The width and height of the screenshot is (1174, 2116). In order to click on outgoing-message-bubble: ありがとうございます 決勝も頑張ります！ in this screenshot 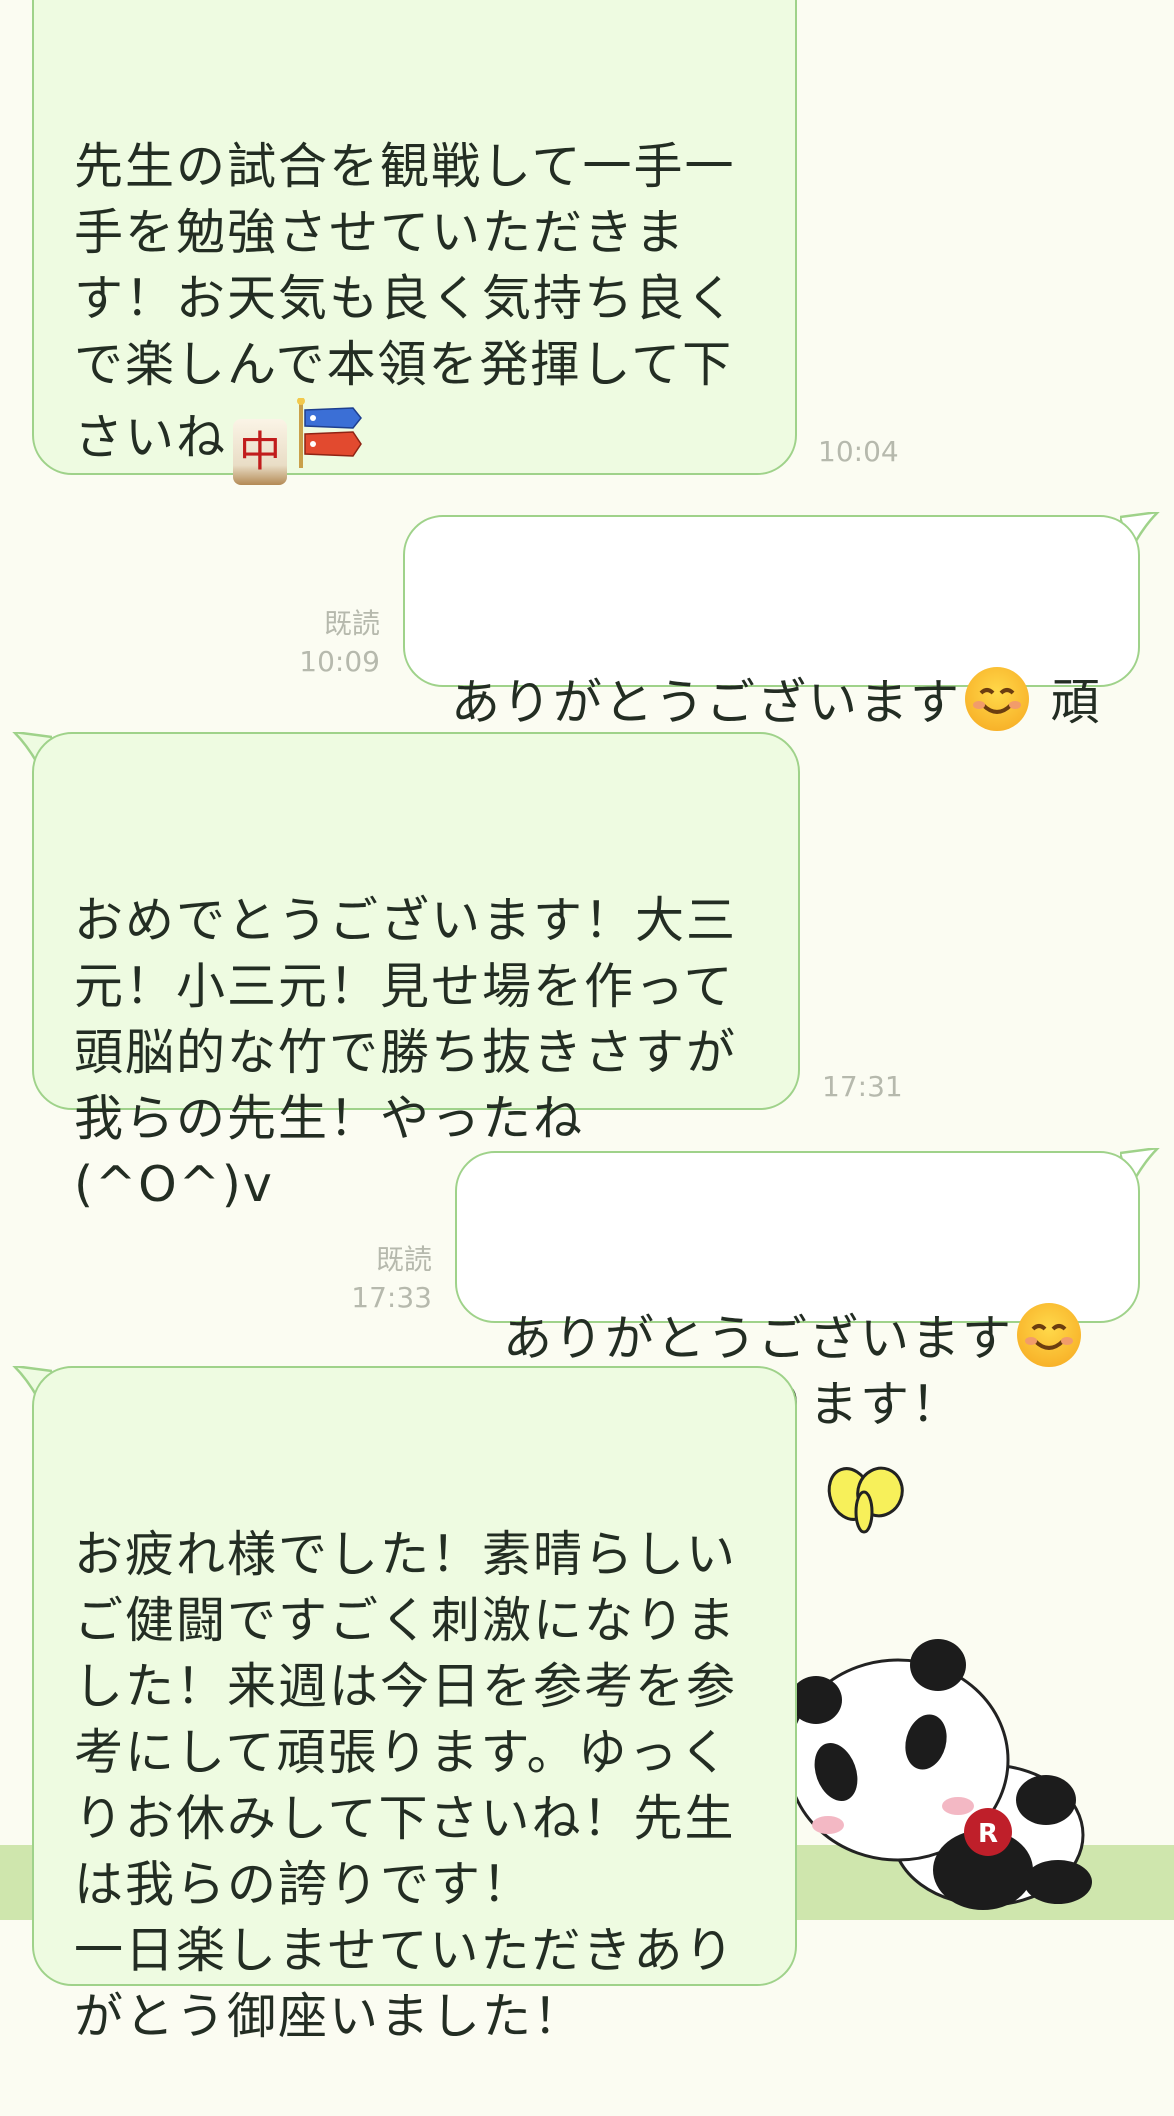, I will do `click(797, 1292)`.